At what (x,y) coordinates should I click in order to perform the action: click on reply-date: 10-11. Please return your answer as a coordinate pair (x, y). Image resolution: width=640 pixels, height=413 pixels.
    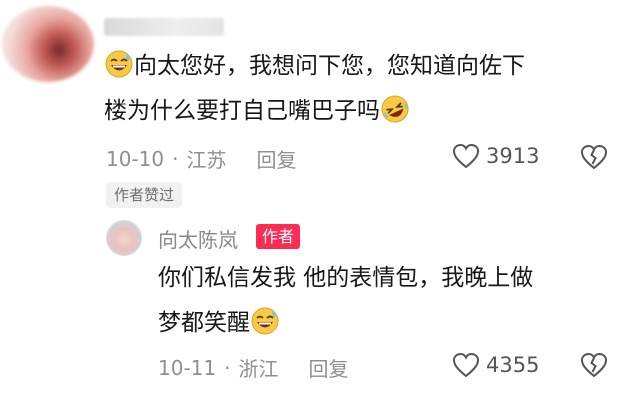
    Looking at the image, I should click on (187, 367).